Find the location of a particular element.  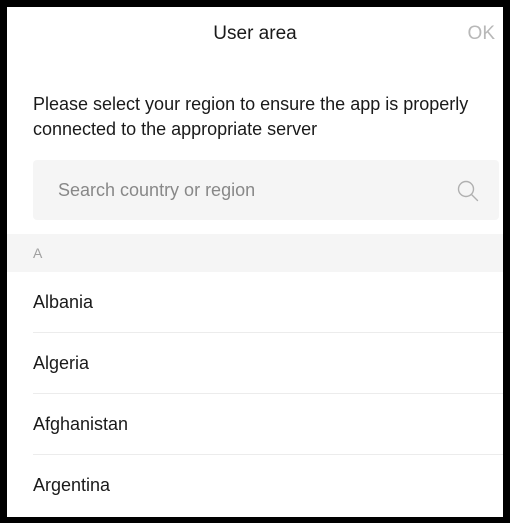

header: User area OK is located at coordinates (255, 34).